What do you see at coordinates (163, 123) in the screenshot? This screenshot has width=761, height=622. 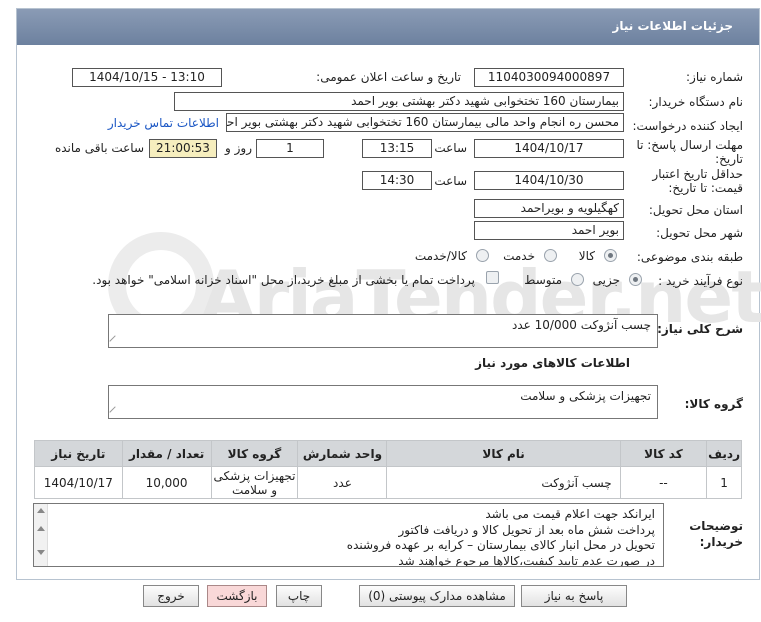 I see `buyer-contact-link: اطلاعات تماس خریدار` at bounding box center [163, 123].